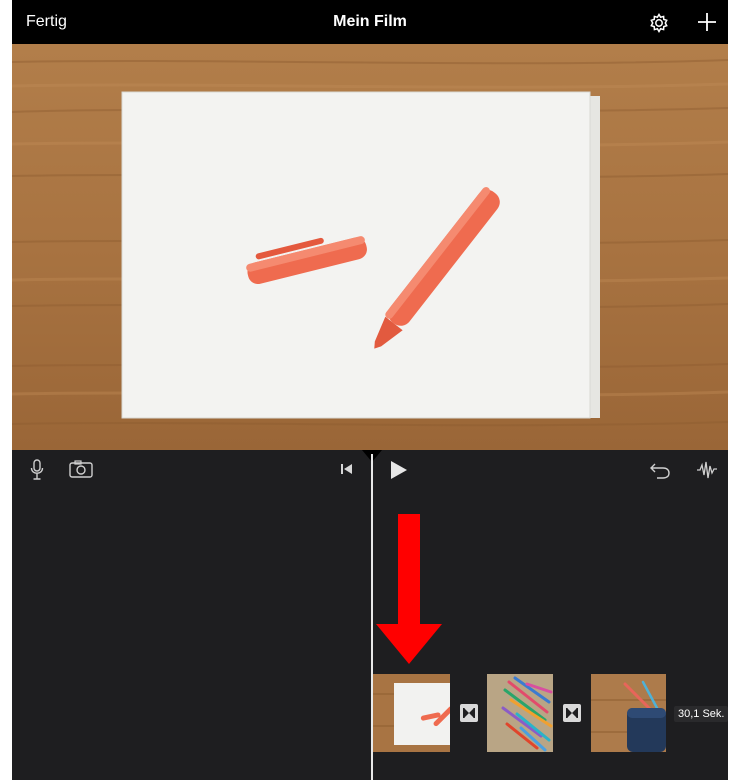 The width and height of the screenshot is (739, 780). I want to click on microphone-icon, so click(37, 472).